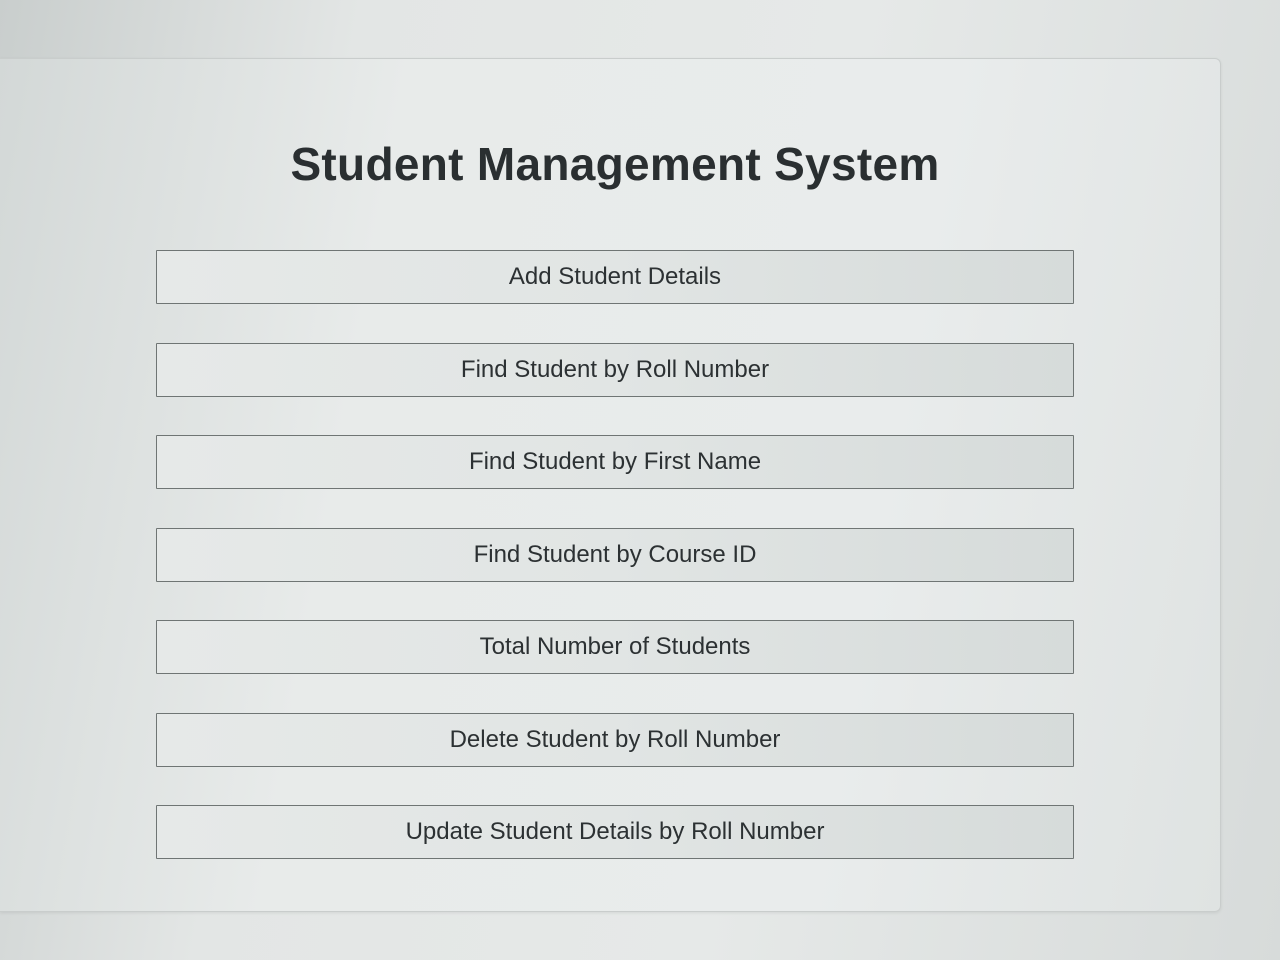  Describe the element at coordinates (615, 647) in the screenshot. I see `total-number-of-students-button: Total Number of Students` at that location.